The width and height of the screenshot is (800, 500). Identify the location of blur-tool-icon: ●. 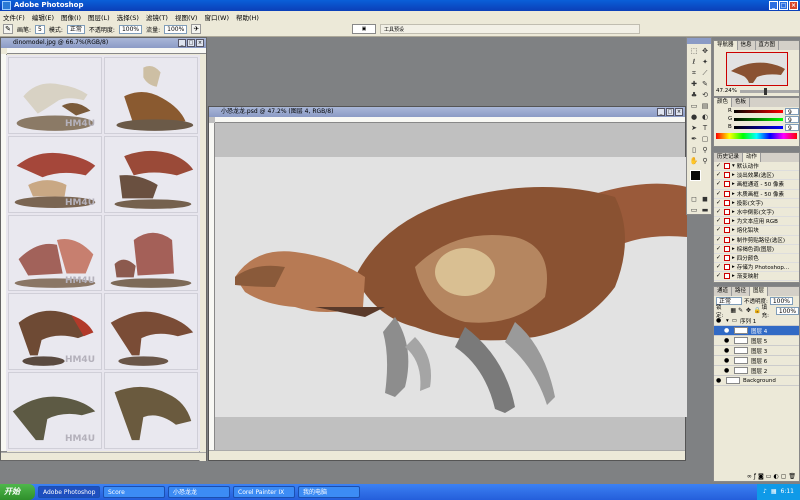
(694, 117).